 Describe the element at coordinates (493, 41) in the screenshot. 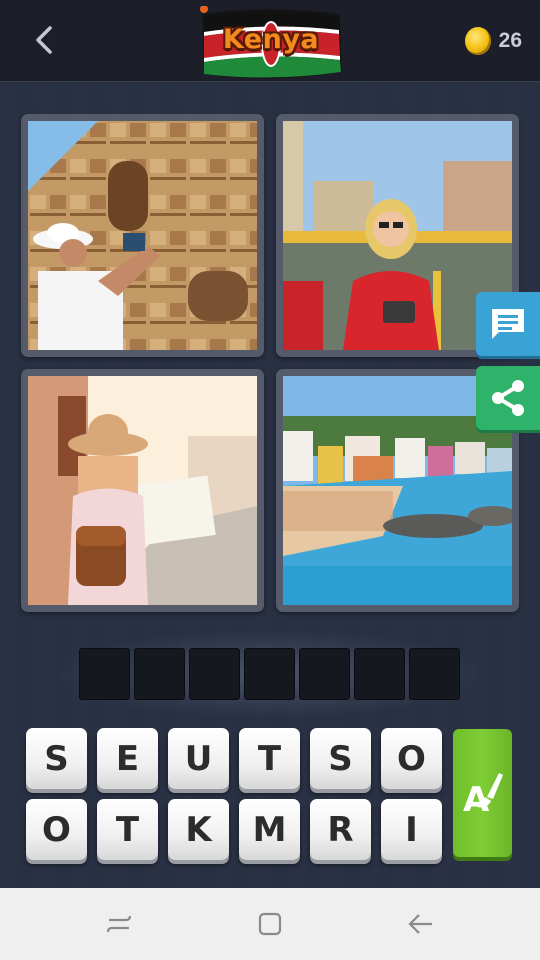

I see `coin-counter: 26` at that location.